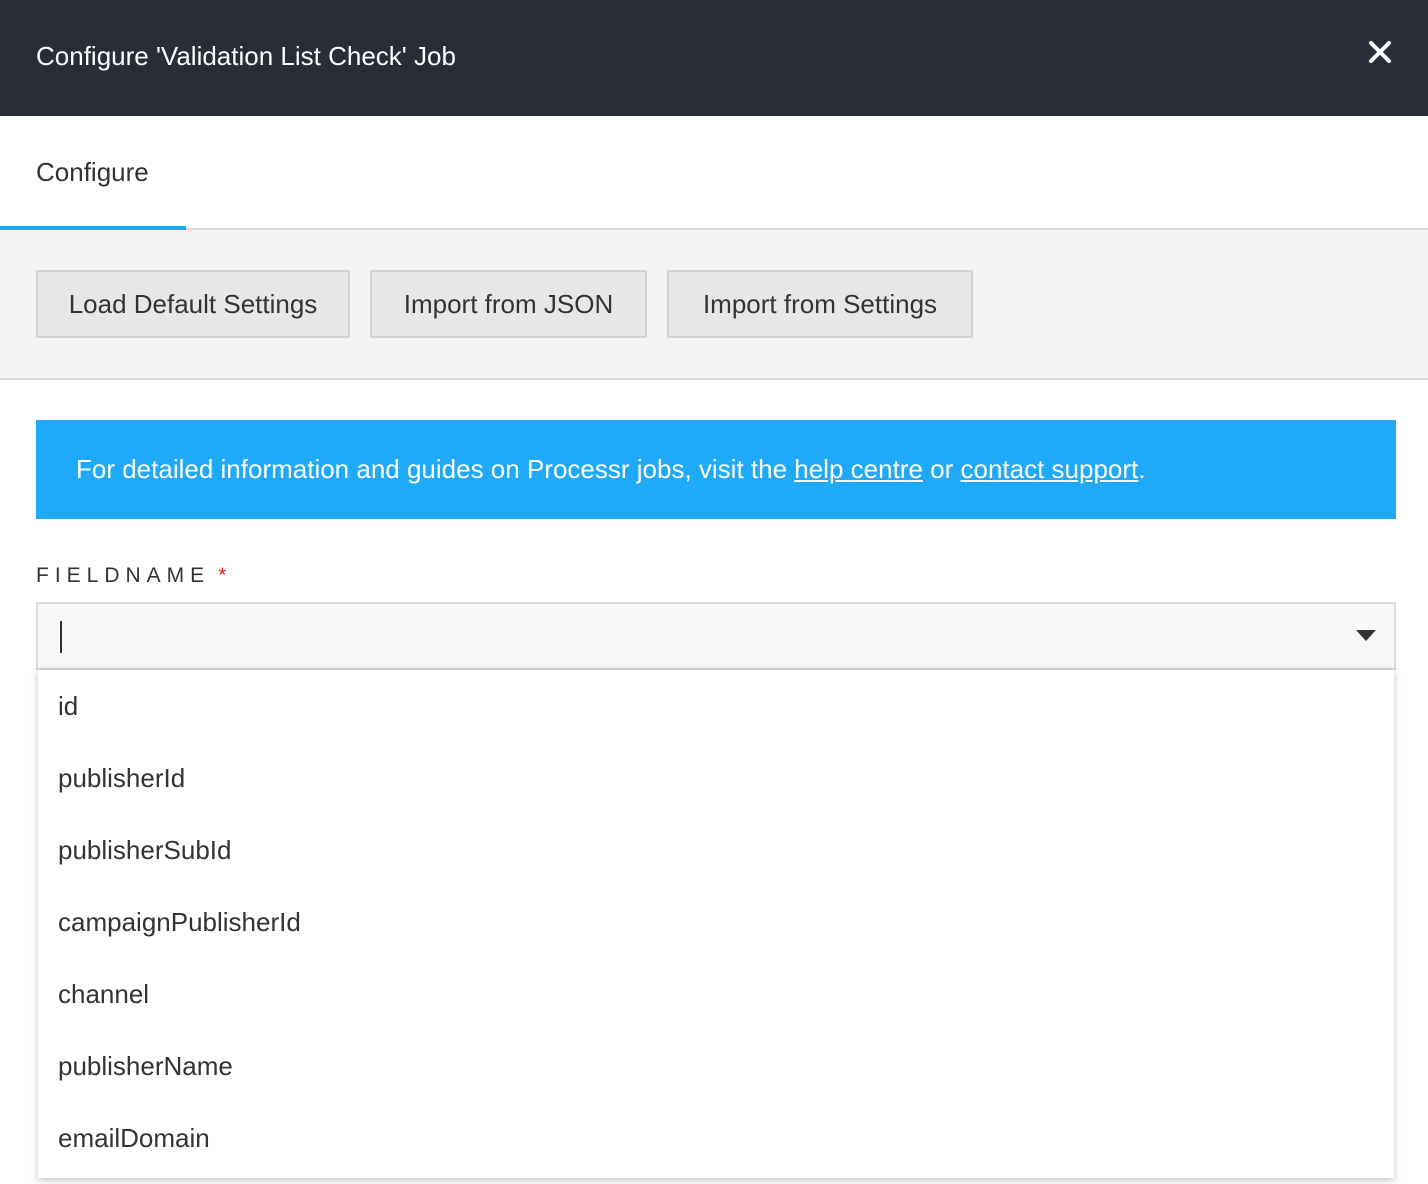 The width and height of the screenshot is (1428, 1184). I want to click on info-text-middle: or, so click(941, 469).